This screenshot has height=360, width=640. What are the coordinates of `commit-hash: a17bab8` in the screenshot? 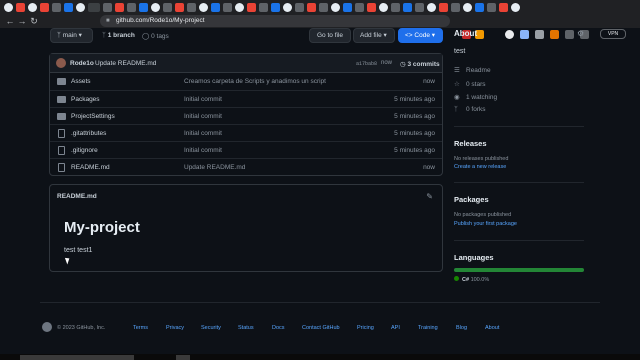 It's located at (366, 64).